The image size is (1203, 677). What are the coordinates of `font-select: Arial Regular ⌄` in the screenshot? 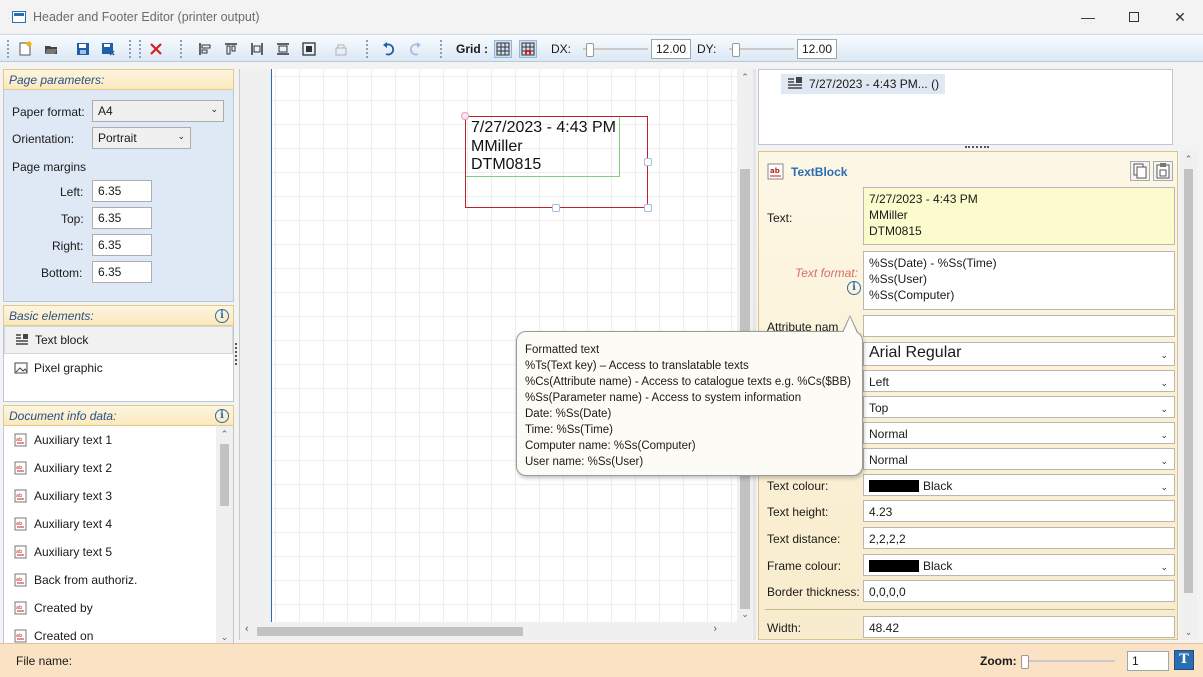 It's located at (1019, 354).